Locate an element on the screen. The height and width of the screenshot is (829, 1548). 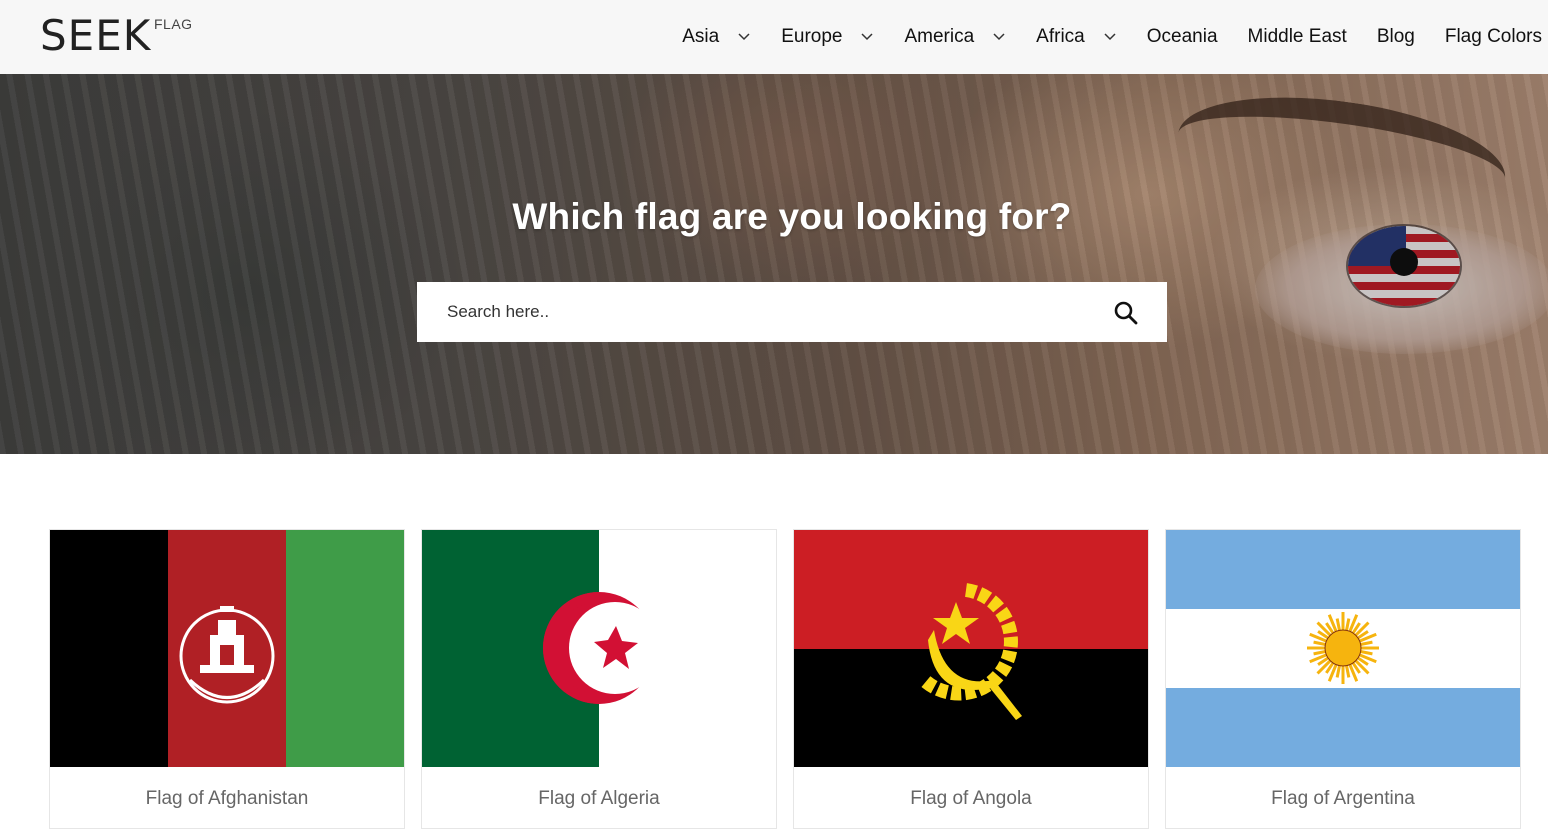
nav-item-europe: Europe is located at coordinates (827, 37).